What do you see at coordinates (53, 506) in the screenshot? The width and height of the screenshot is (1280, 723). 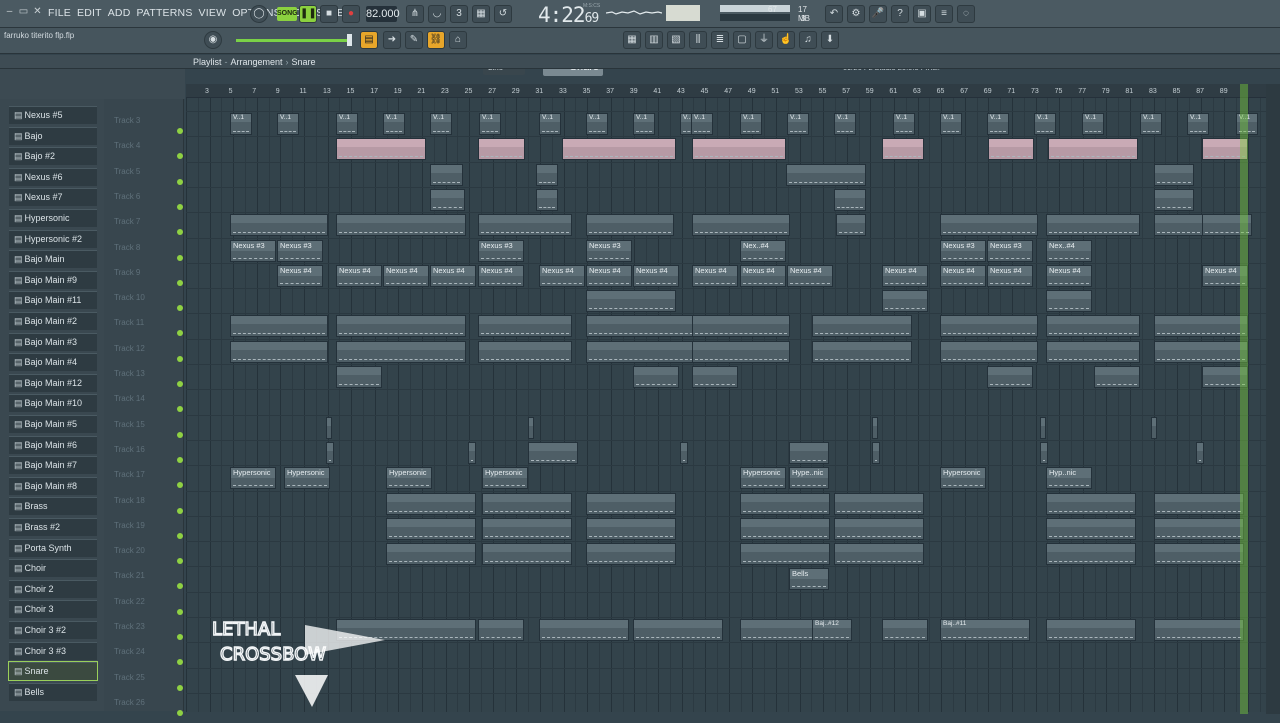 I see `pattern-item: ▤ Brass` at bounding box center [53, 506].